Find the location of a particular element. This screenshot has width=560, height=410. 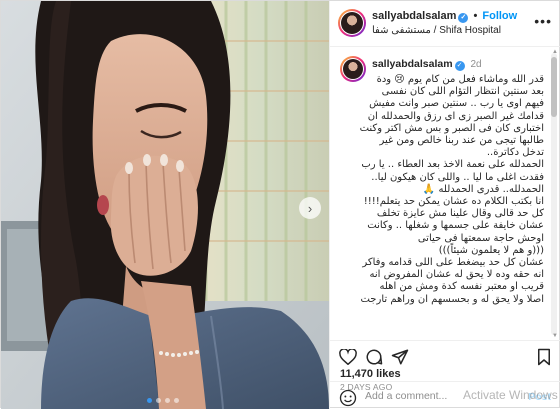

caption-time: 2d is located at coordinates (476, 64).